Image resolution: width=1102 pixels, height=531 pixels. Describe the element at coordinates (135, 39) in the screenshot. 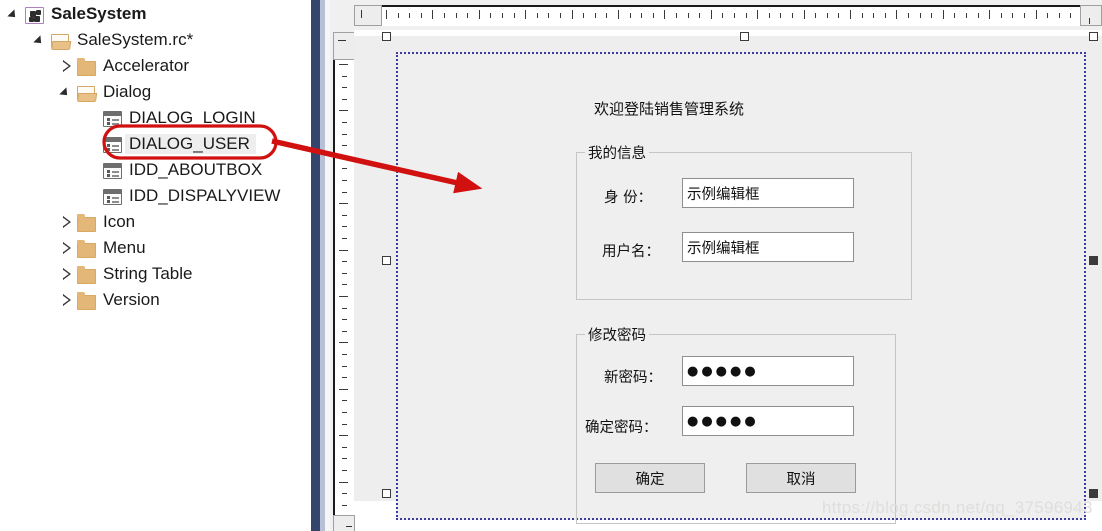

I see `tree-item-label: SaleSystem.rc*` at that location.